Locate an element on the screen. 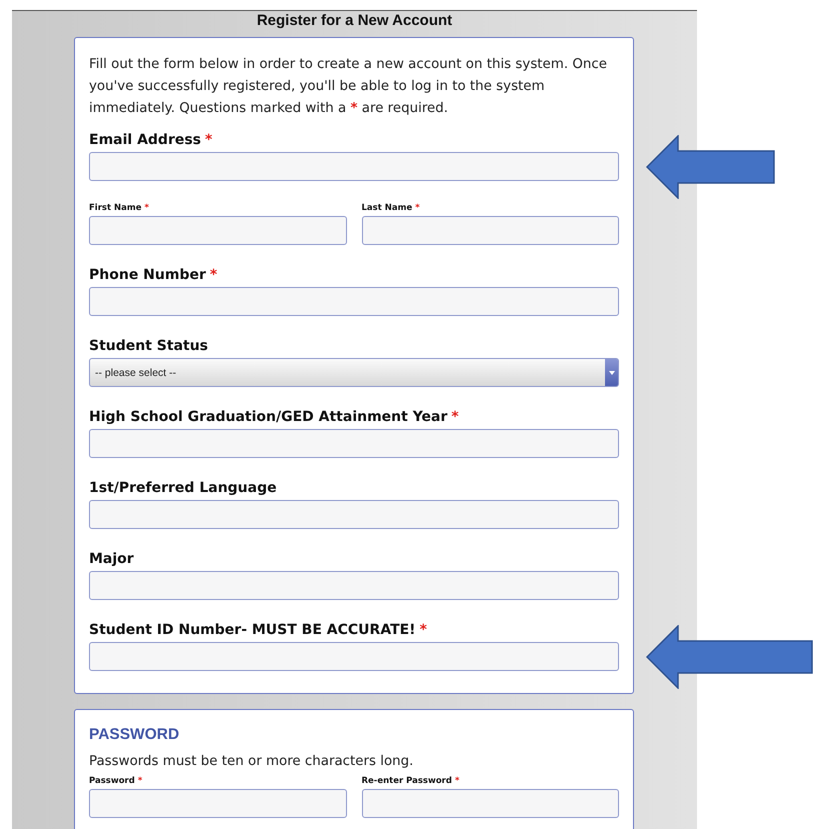  field-label: Major is located at coordinates (111, 559).